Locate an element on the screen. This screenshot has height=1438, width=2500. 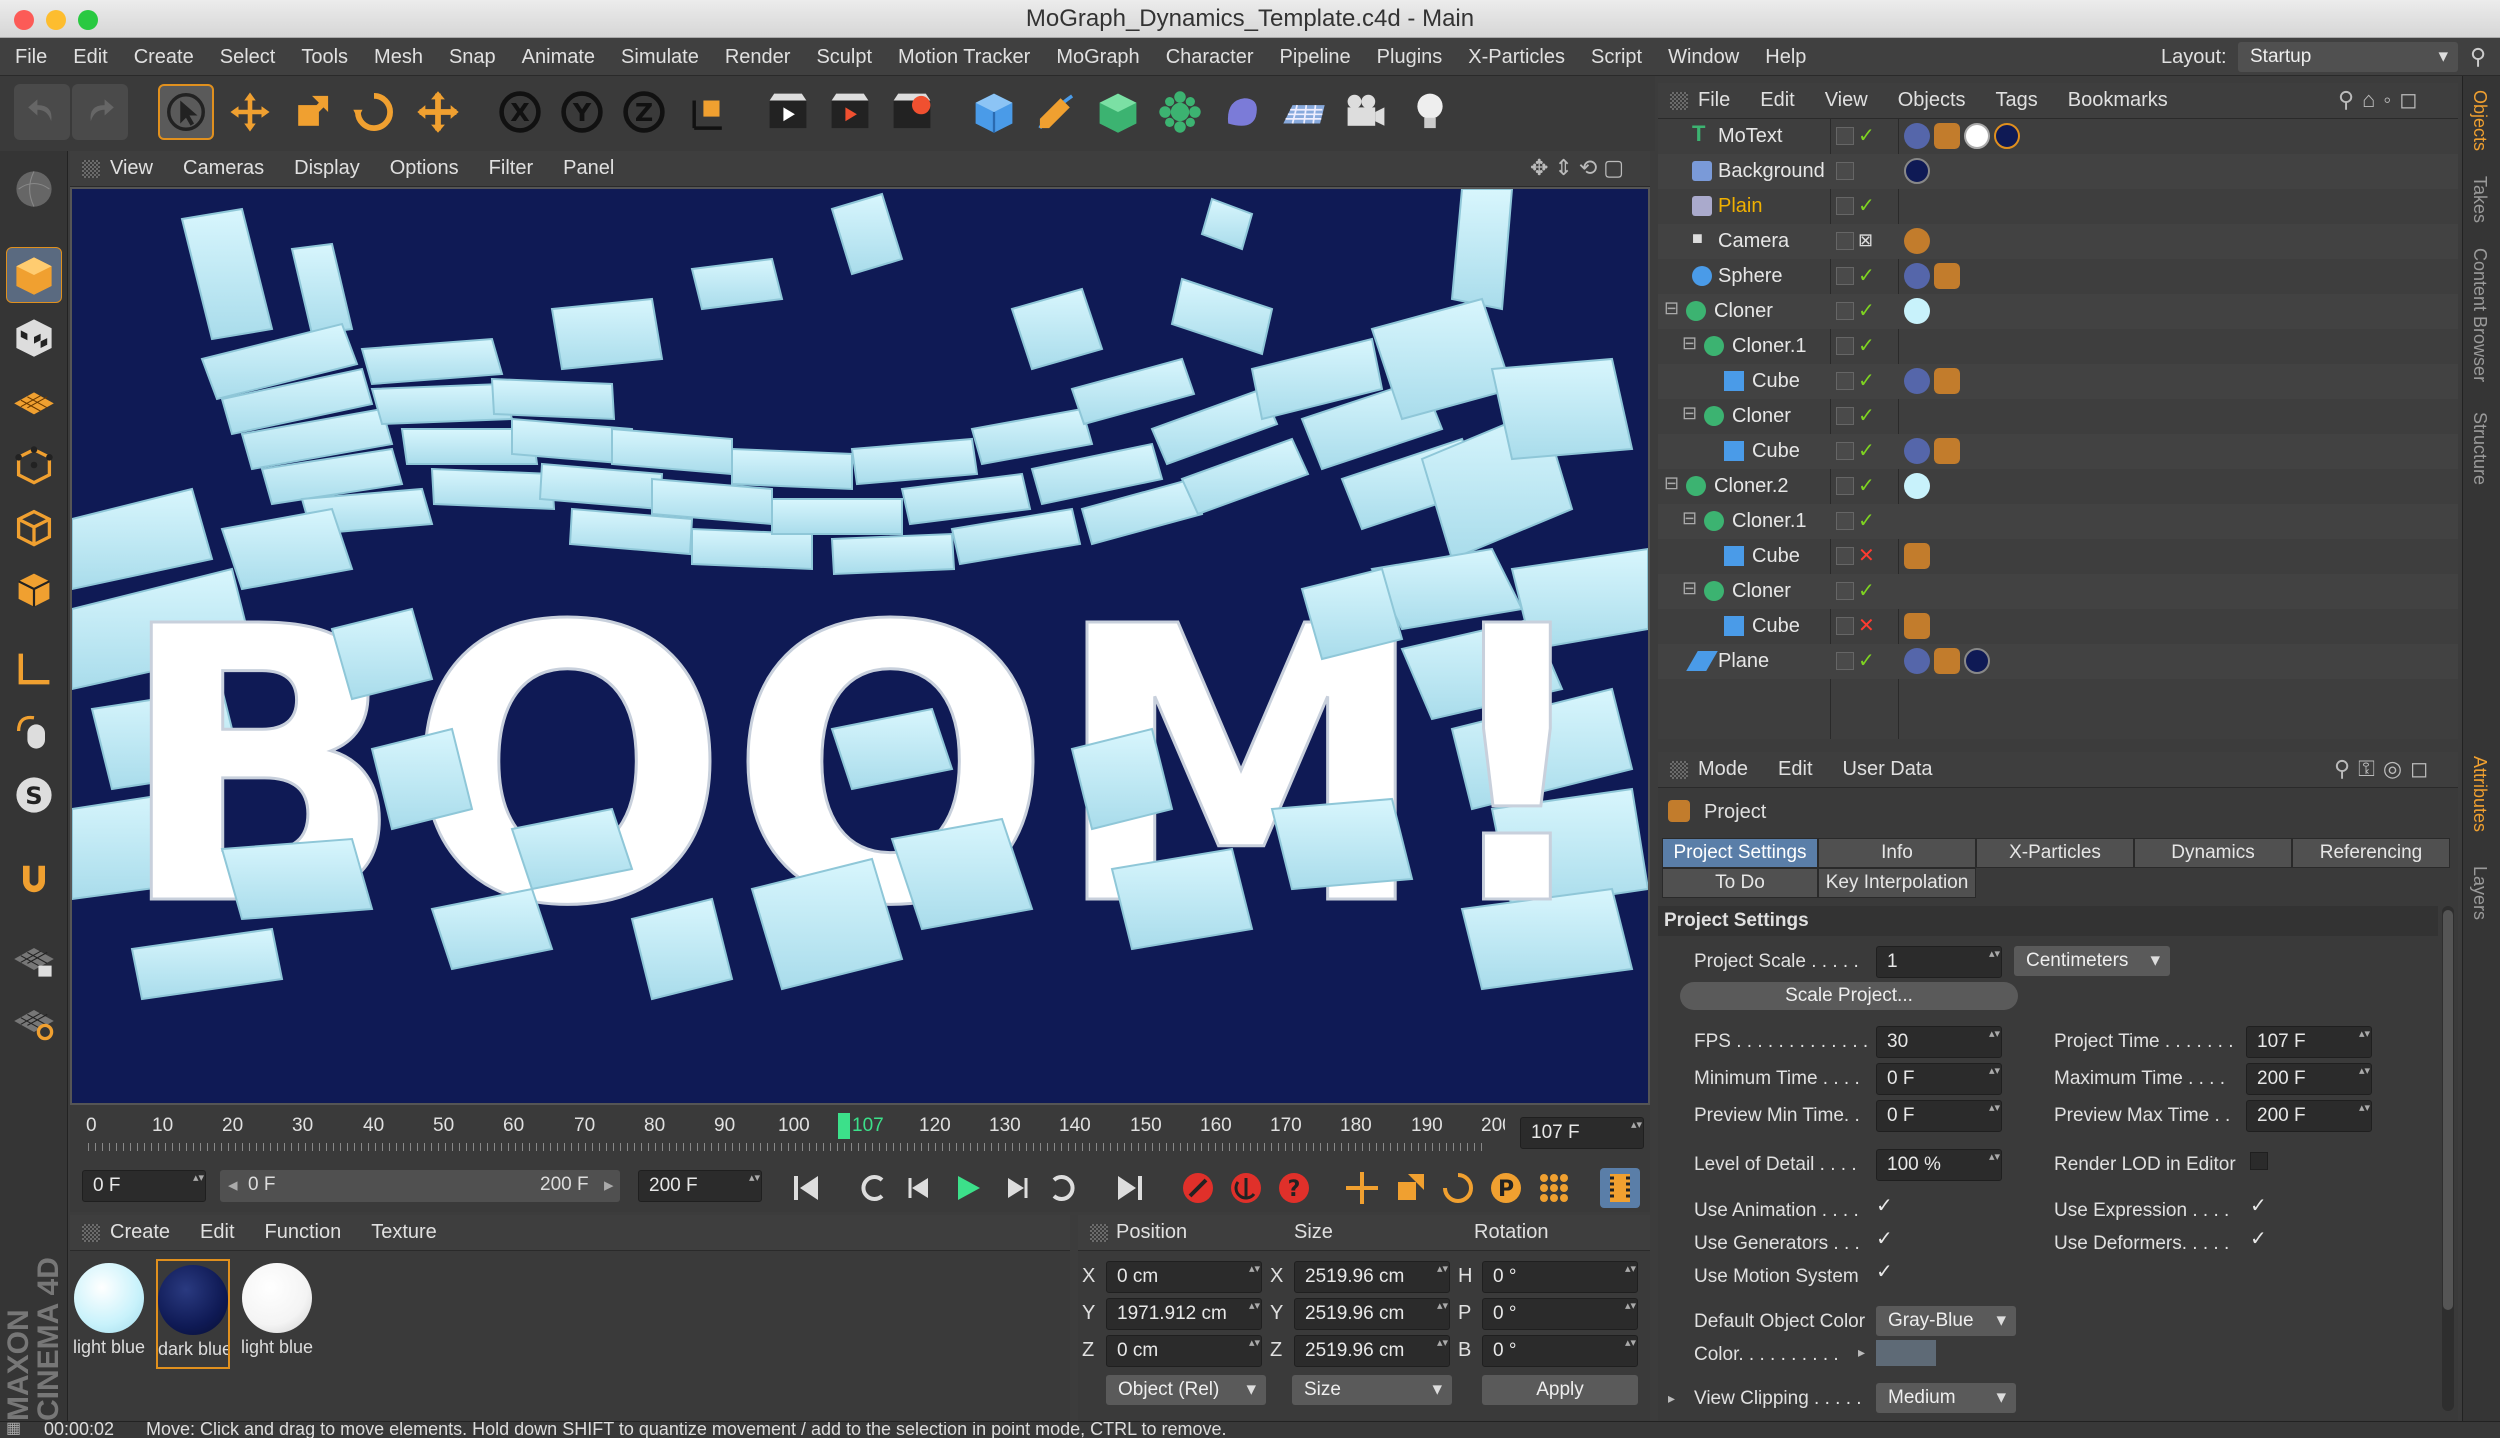
render-to-picture-viewer-icon is located at coordinates (850, 112).